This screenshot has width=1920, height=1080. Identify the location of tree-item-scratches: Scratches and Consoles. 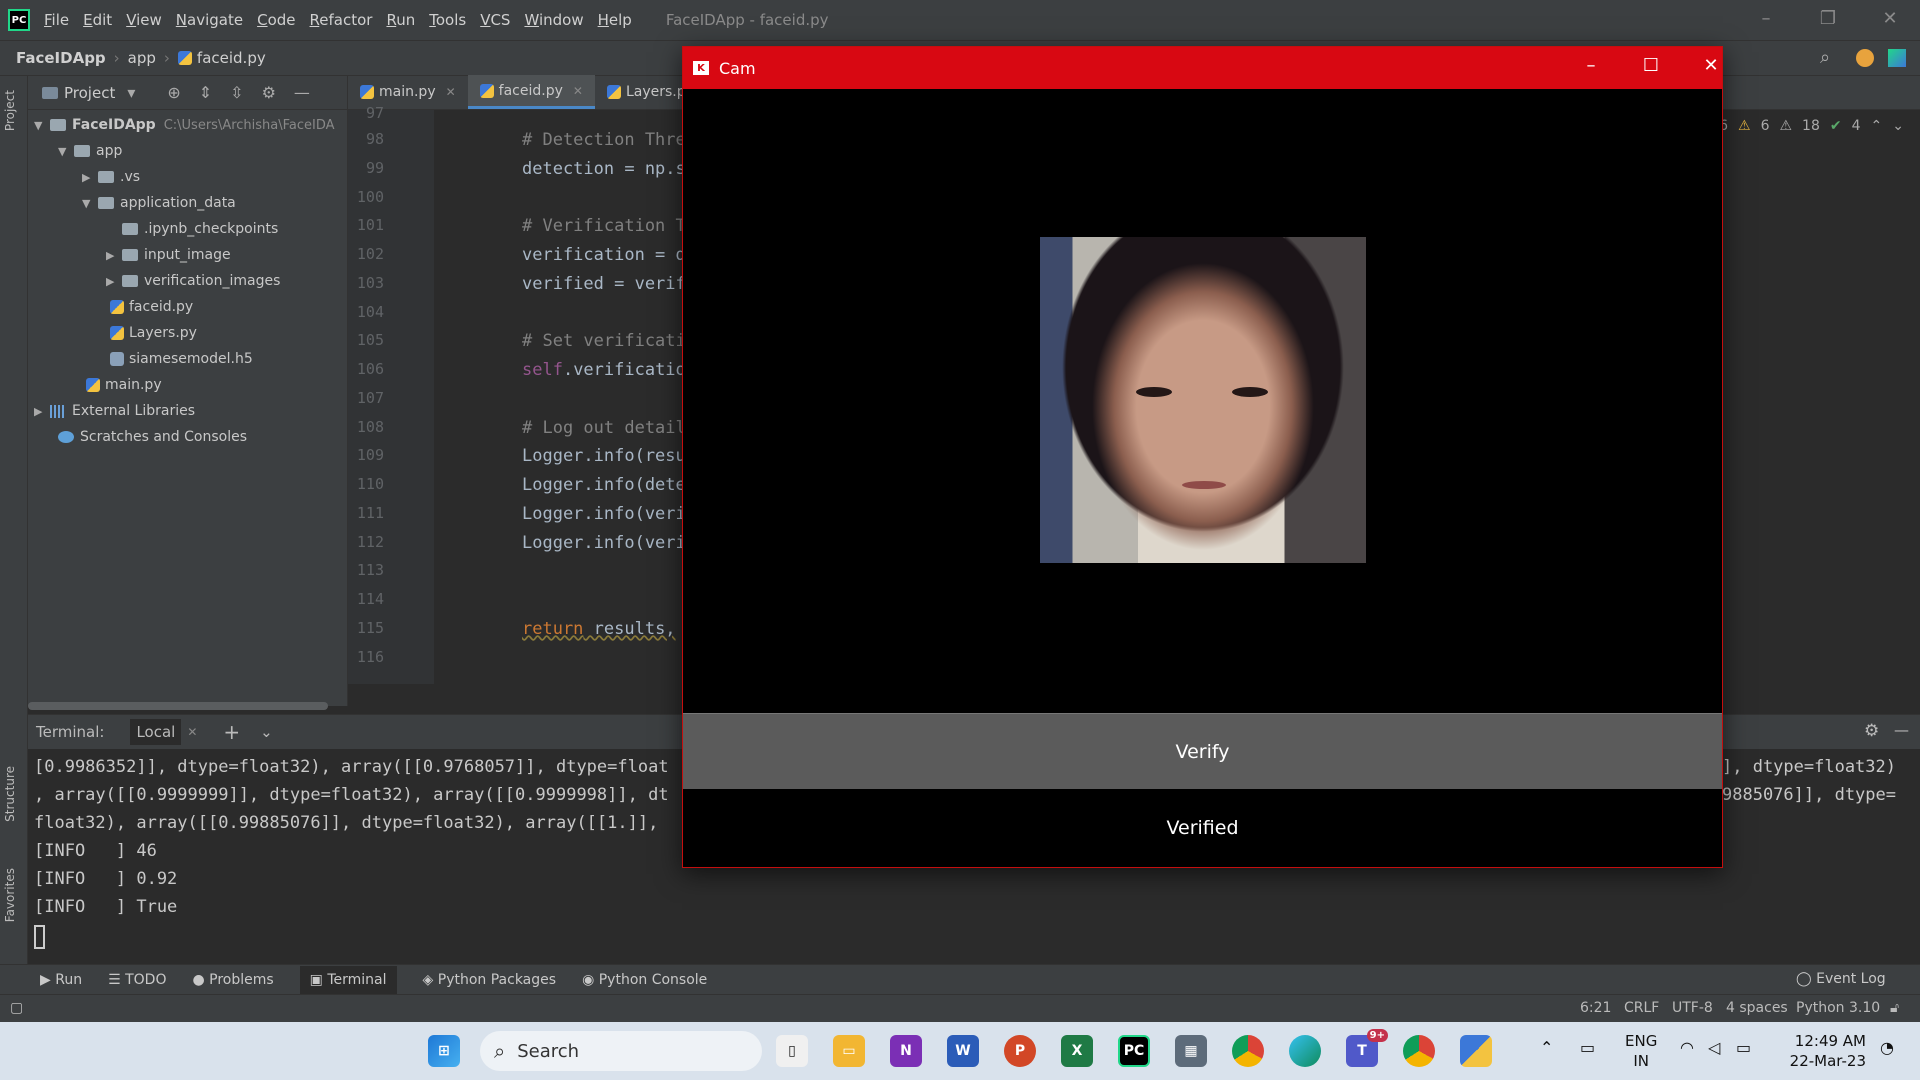
(152, 437).